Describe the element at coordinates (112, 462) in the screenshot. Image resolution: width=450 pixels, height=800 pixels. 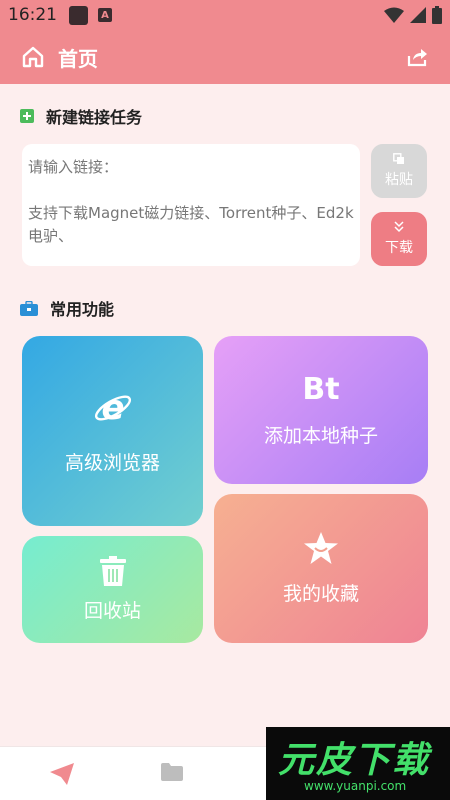
I see `browser-label: 高级浏览器` at that location.